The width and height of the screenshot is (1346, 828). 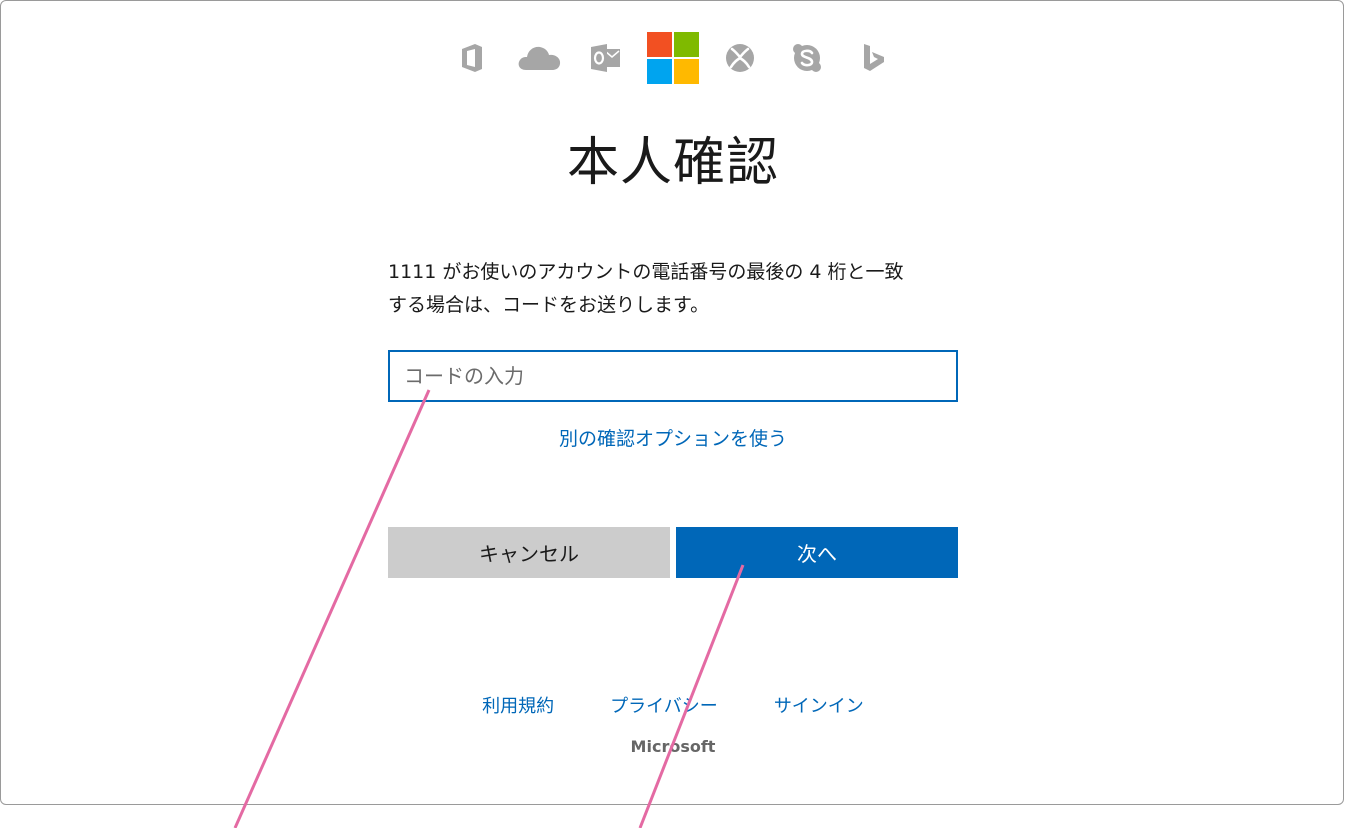 What do you see at coordinates (819, 705) in the screenshot?
I see `signin-link: サインイン` at bounding box center [819, 705].